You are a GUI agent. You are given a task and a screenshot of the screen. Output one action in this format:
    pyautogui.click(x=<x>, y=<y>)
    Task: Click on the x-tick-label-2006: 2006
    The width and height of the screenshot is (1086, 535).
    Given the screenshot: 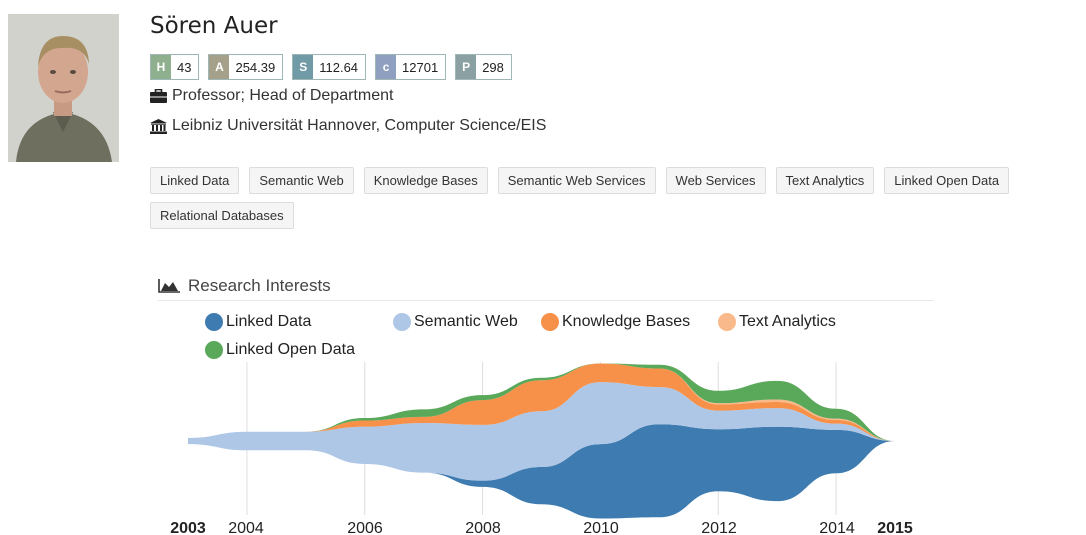 What is the action you would take?
    pyautogui.click(x=365, y=527)
    